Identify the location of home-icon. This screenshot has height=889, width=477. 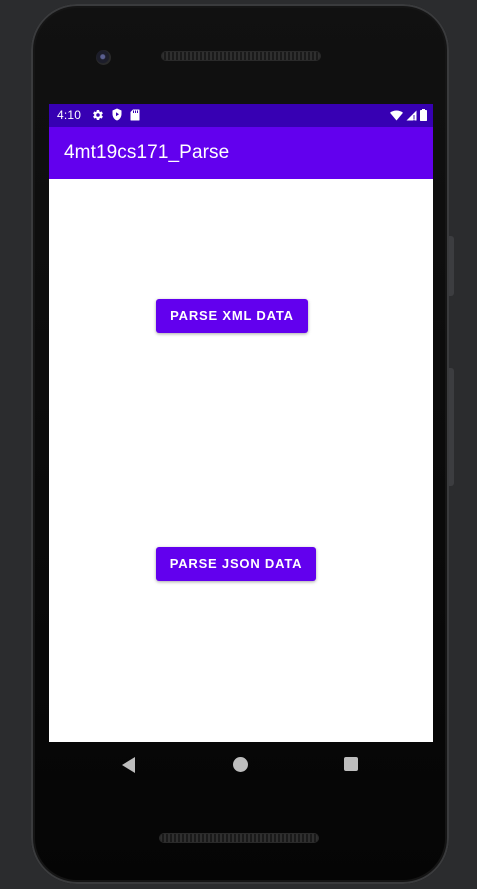
(240, 764).